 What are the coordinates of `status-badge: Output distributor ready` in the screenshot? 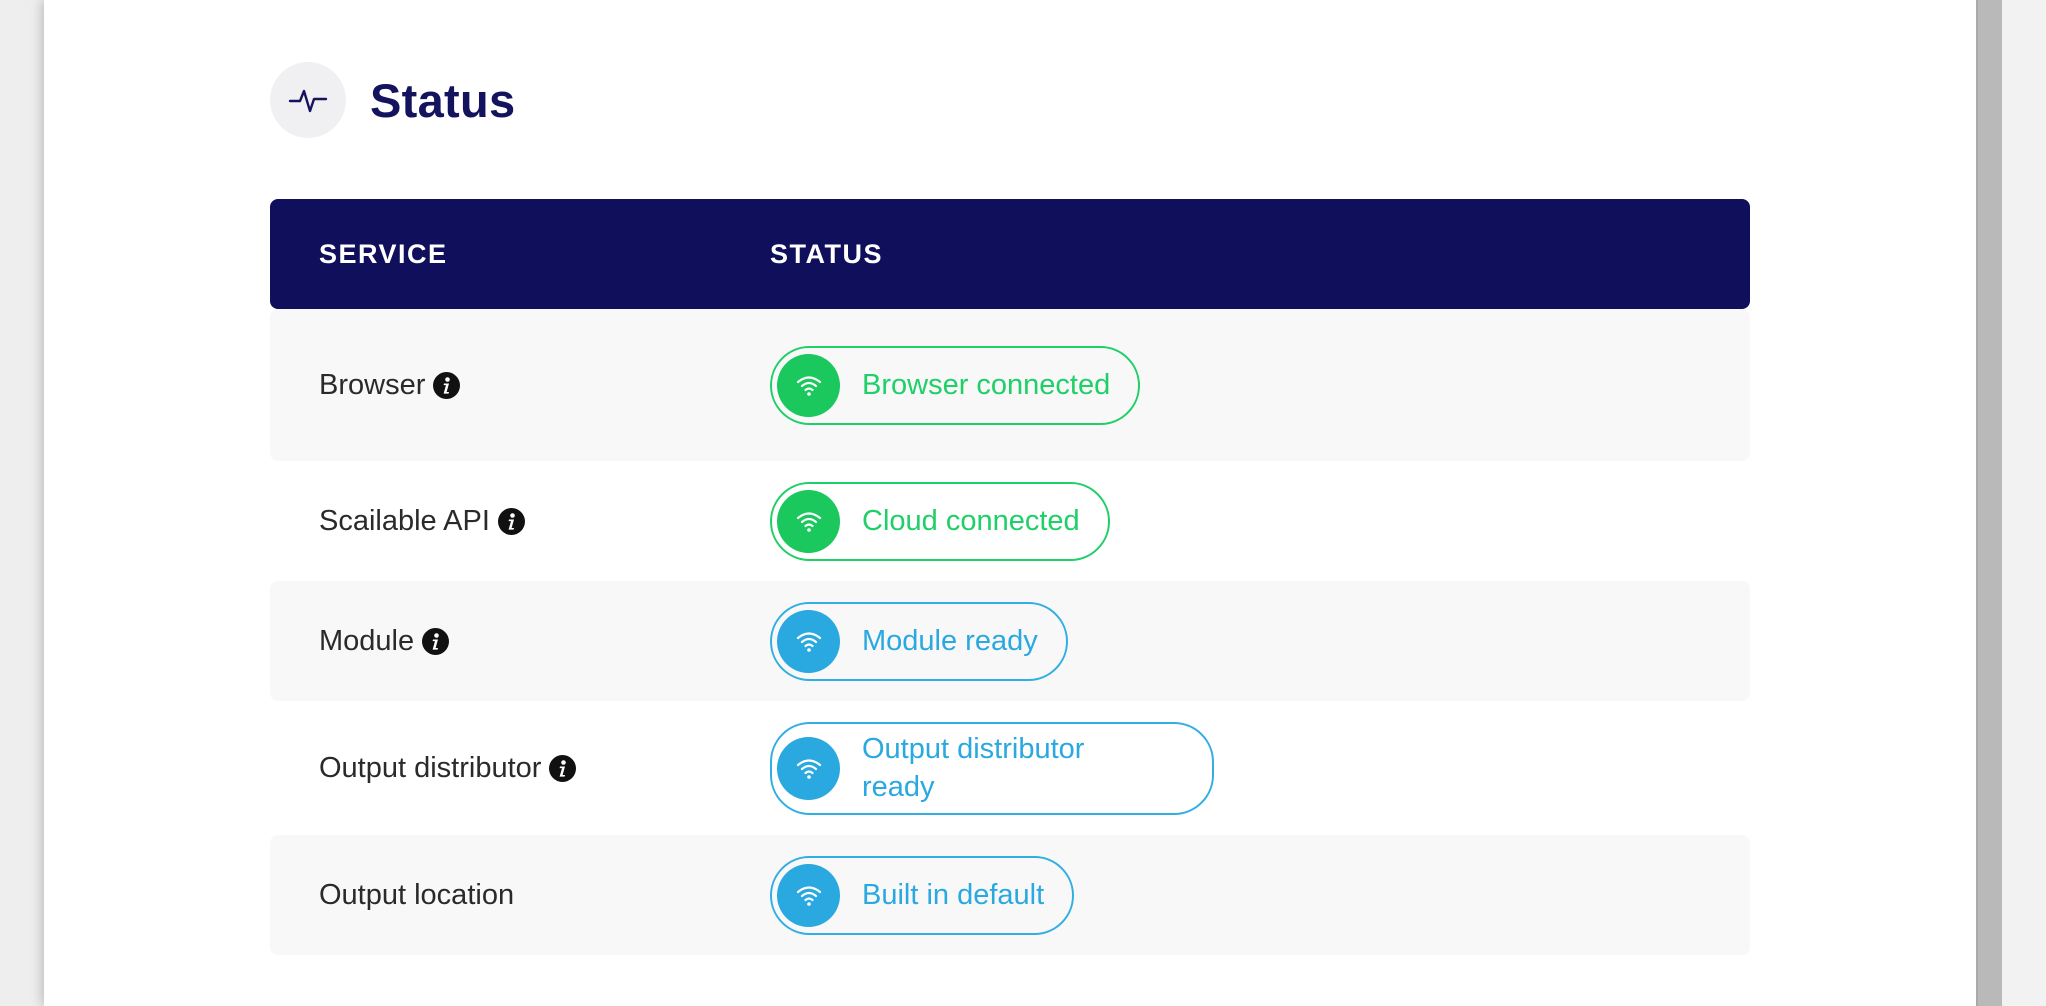 It's located at (992, 768).